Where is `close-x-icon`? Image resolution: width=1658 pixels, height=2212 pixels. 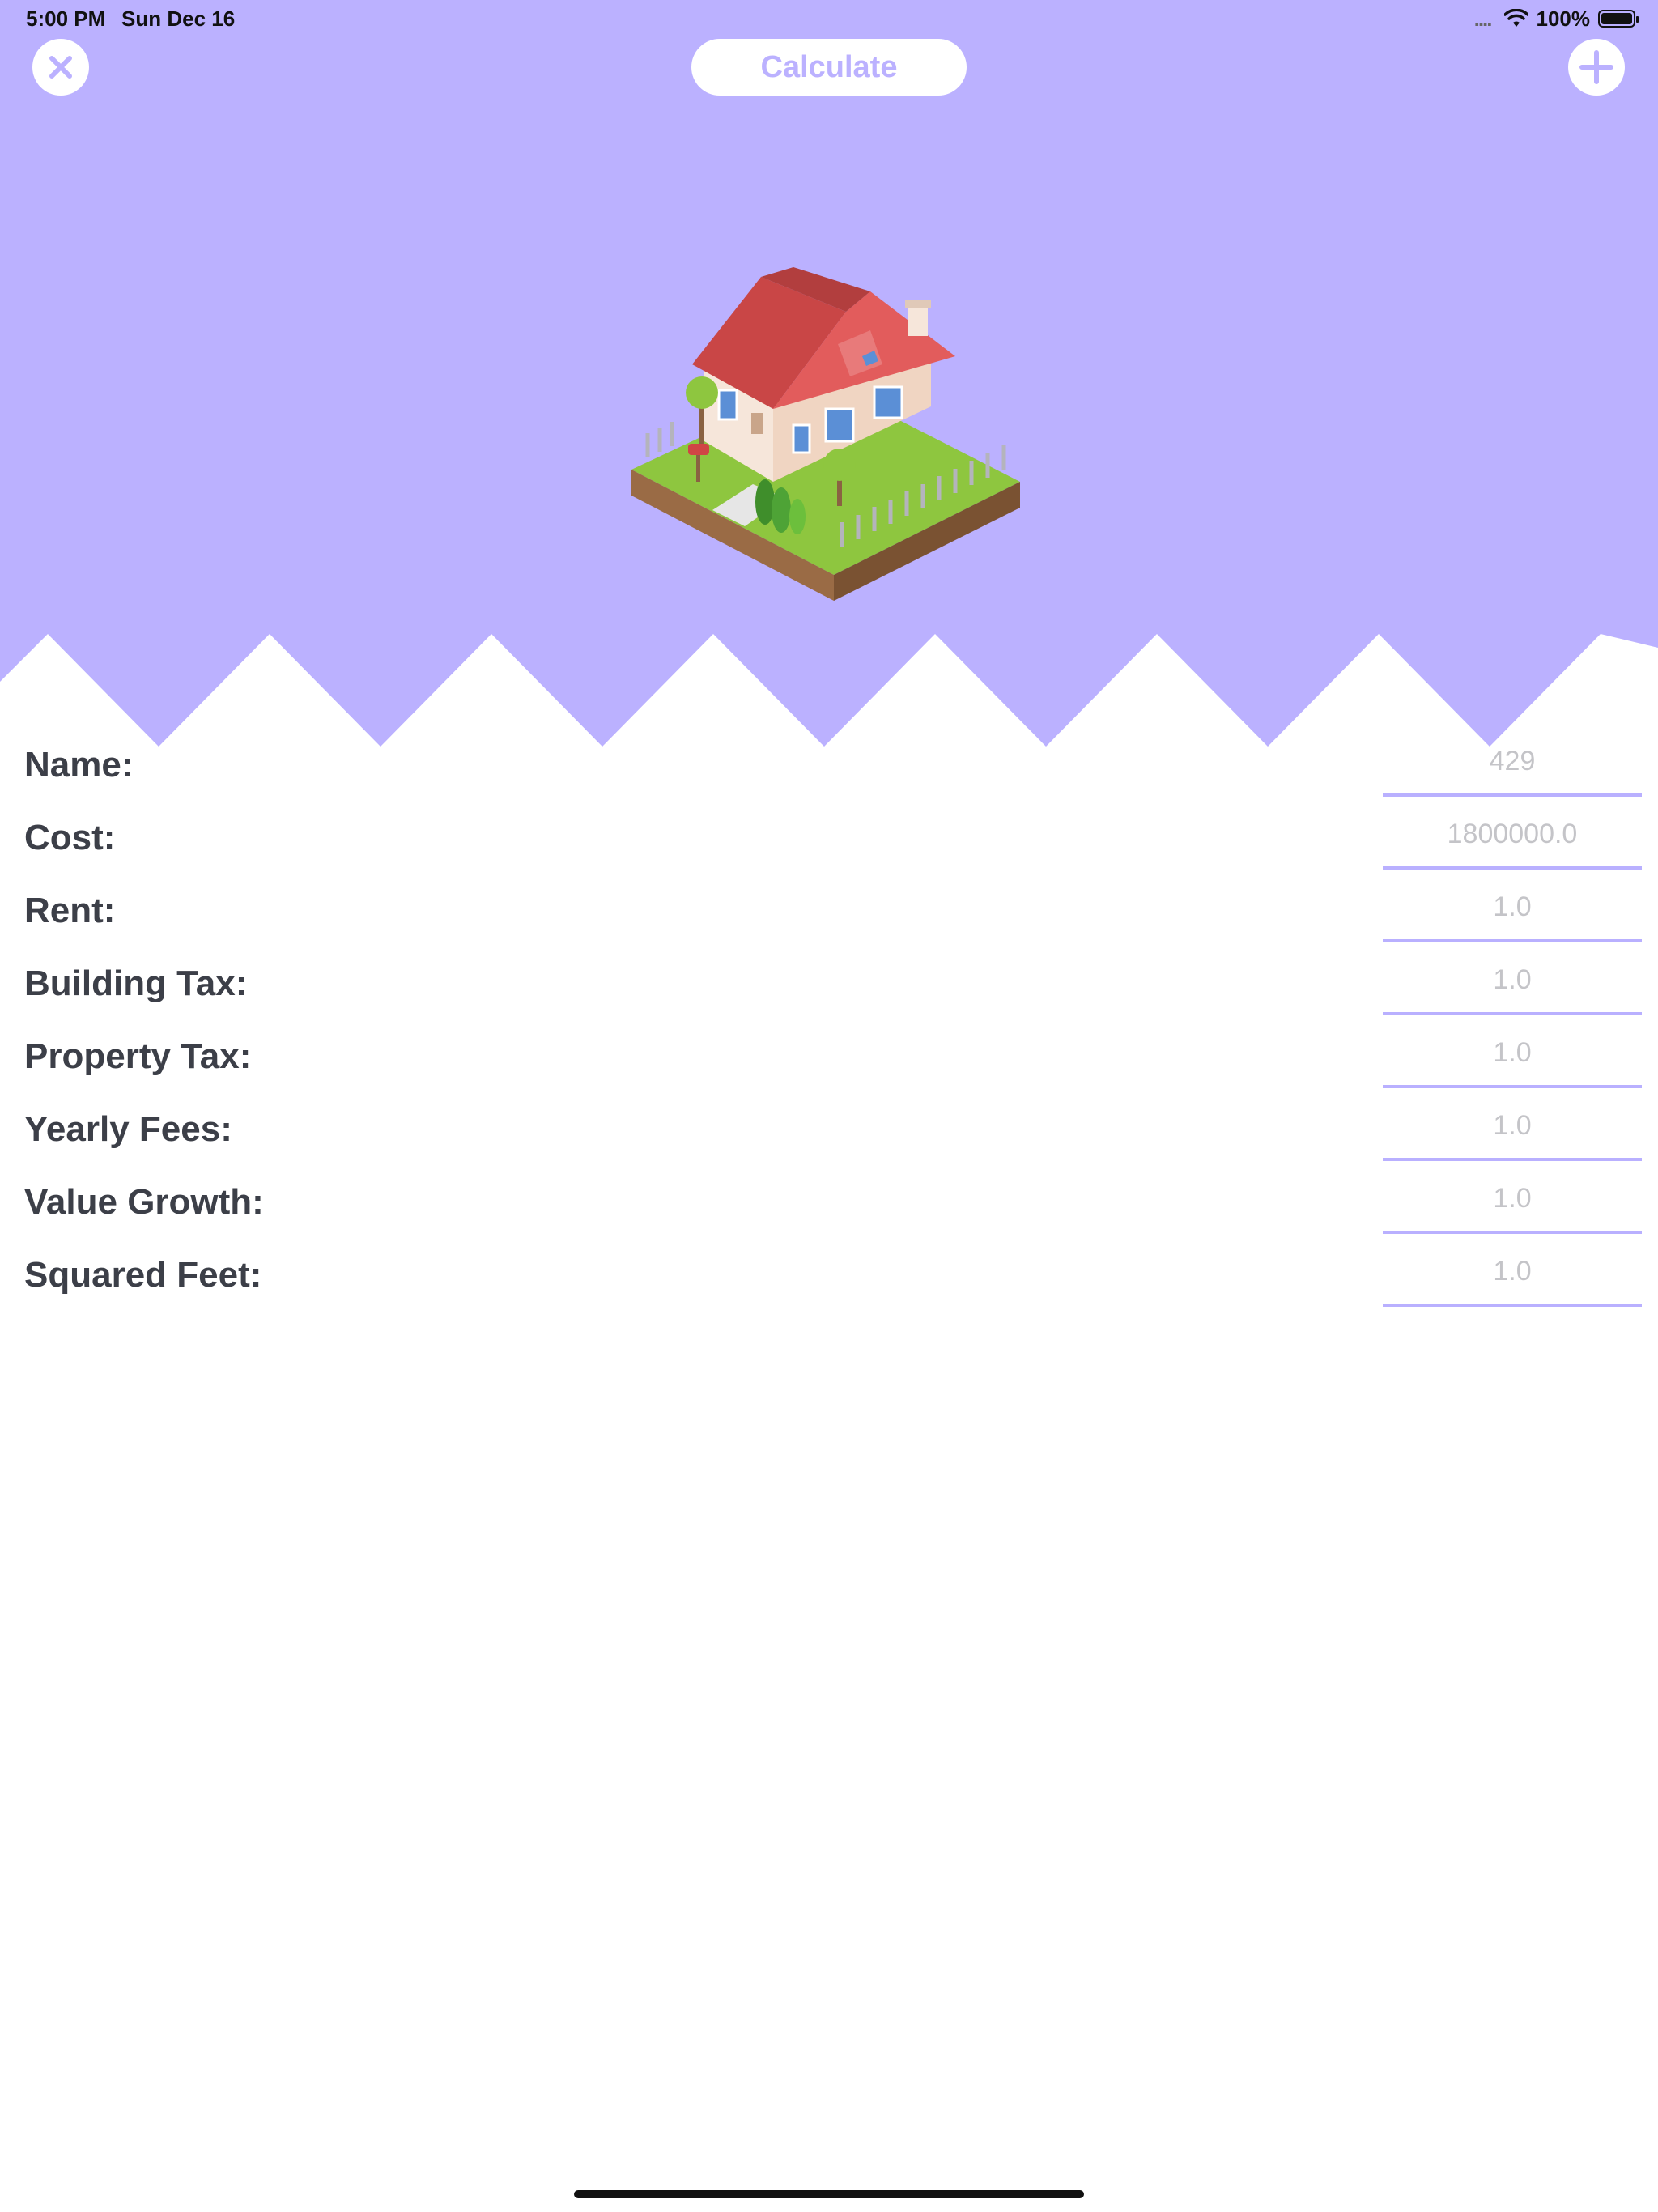
close-x-icon is located at coordinates (60, 67).